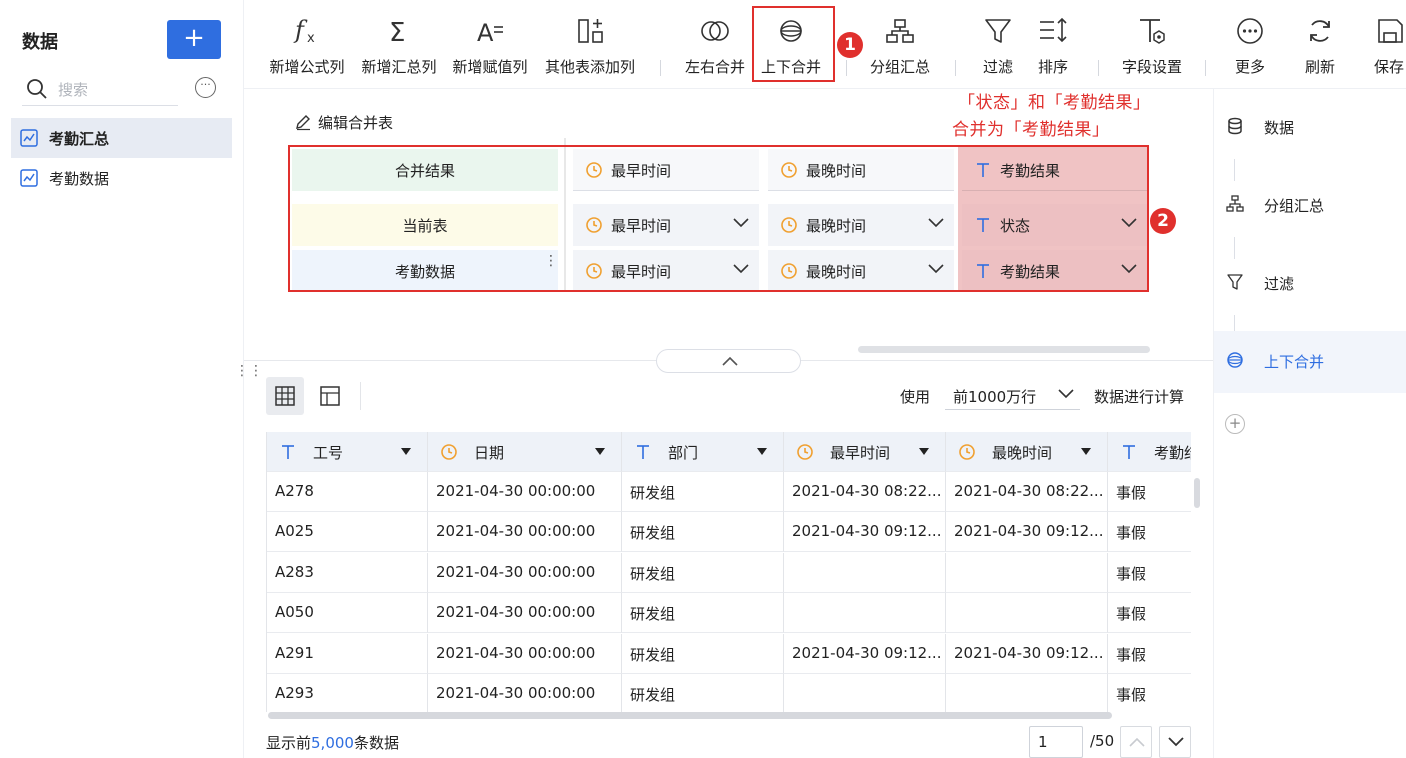 This screenshot has height=758, width=1406. Describe the element at coordinates (307, 67) in the screenshot. I see `toolbar-label: 新增公式列` at that location.